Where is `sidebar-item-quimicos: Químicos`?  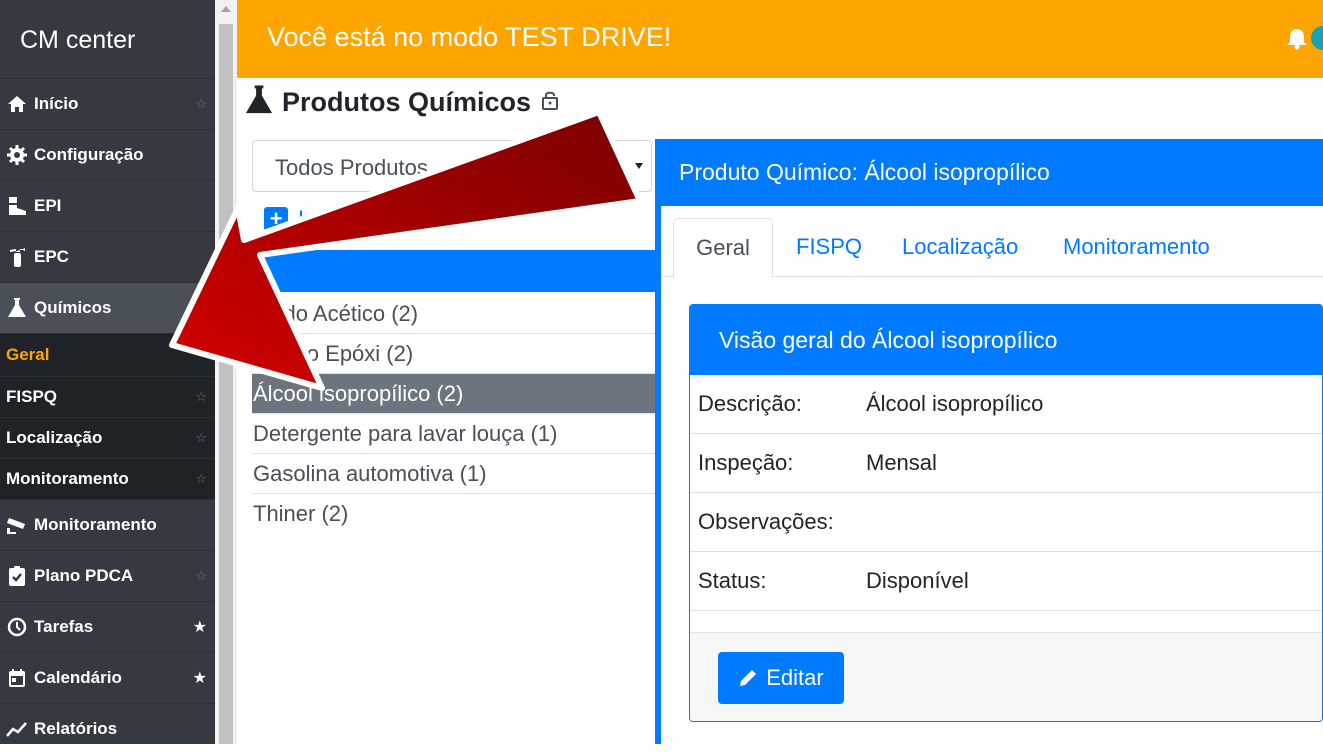 sidebar-item-quimicos: Químicos is located at coordinates (107, 307).